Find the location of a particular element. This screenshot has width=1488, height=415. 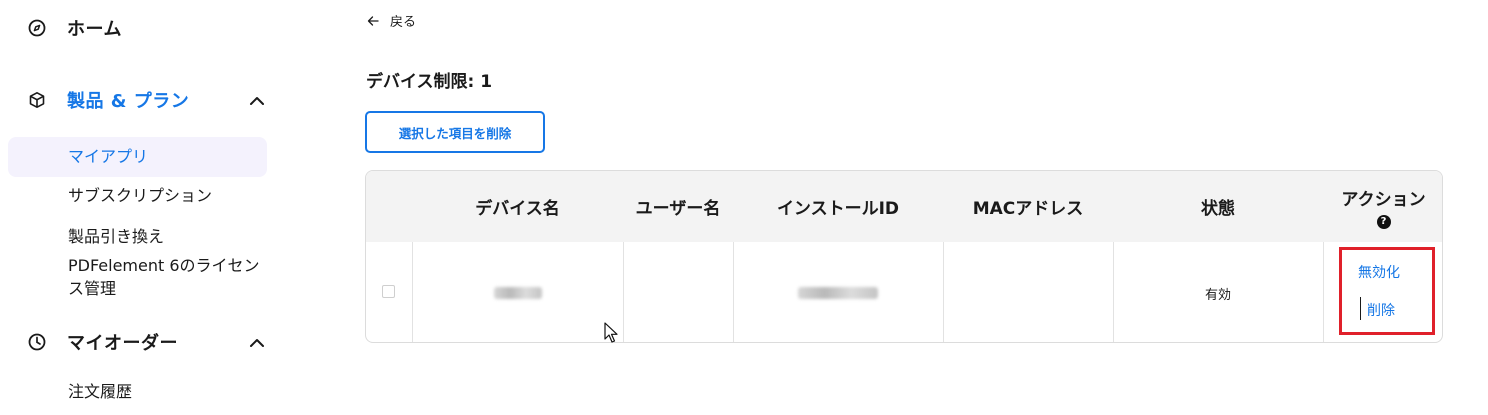

sidebar-item-orders: マイオーダー is located at coordinates (103, 342).